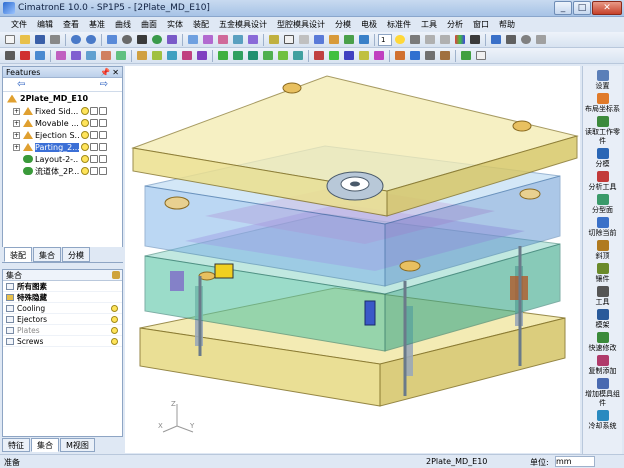 The width and height of the screenshot is (624, 468). What do you see at coordinates (602, 227) in the screenshot?
I see `panel-tool-6: 切除当前` at bounding box center [602, 227].